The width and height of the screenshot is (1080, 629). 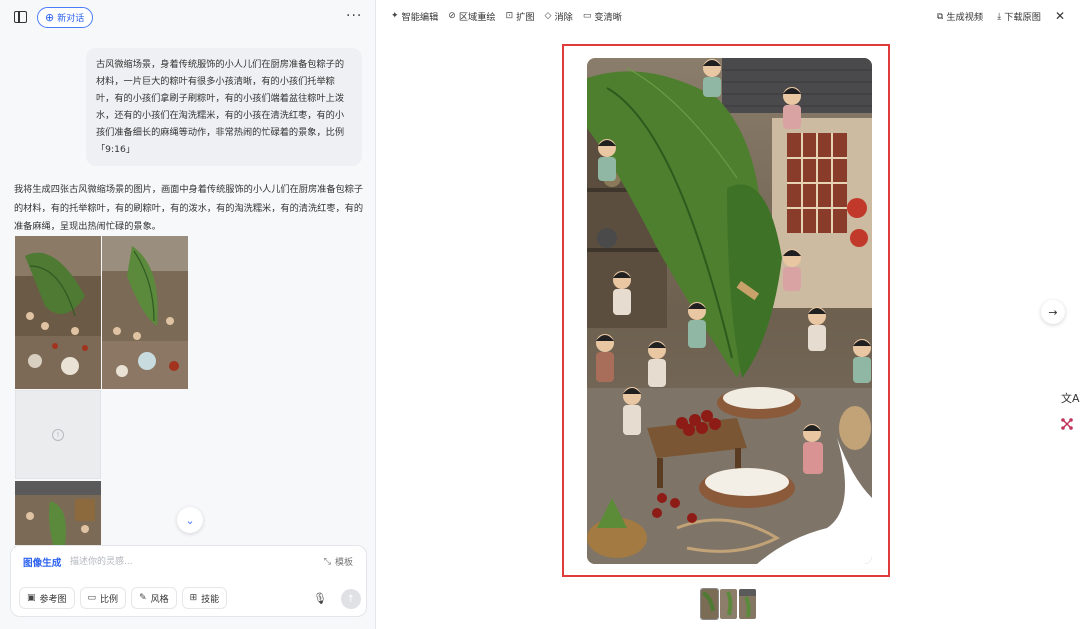 What do you see at coordinates (587, 16) in the screenshot?
I see `crop-icon: ▭` at bounding box center [587, 16].